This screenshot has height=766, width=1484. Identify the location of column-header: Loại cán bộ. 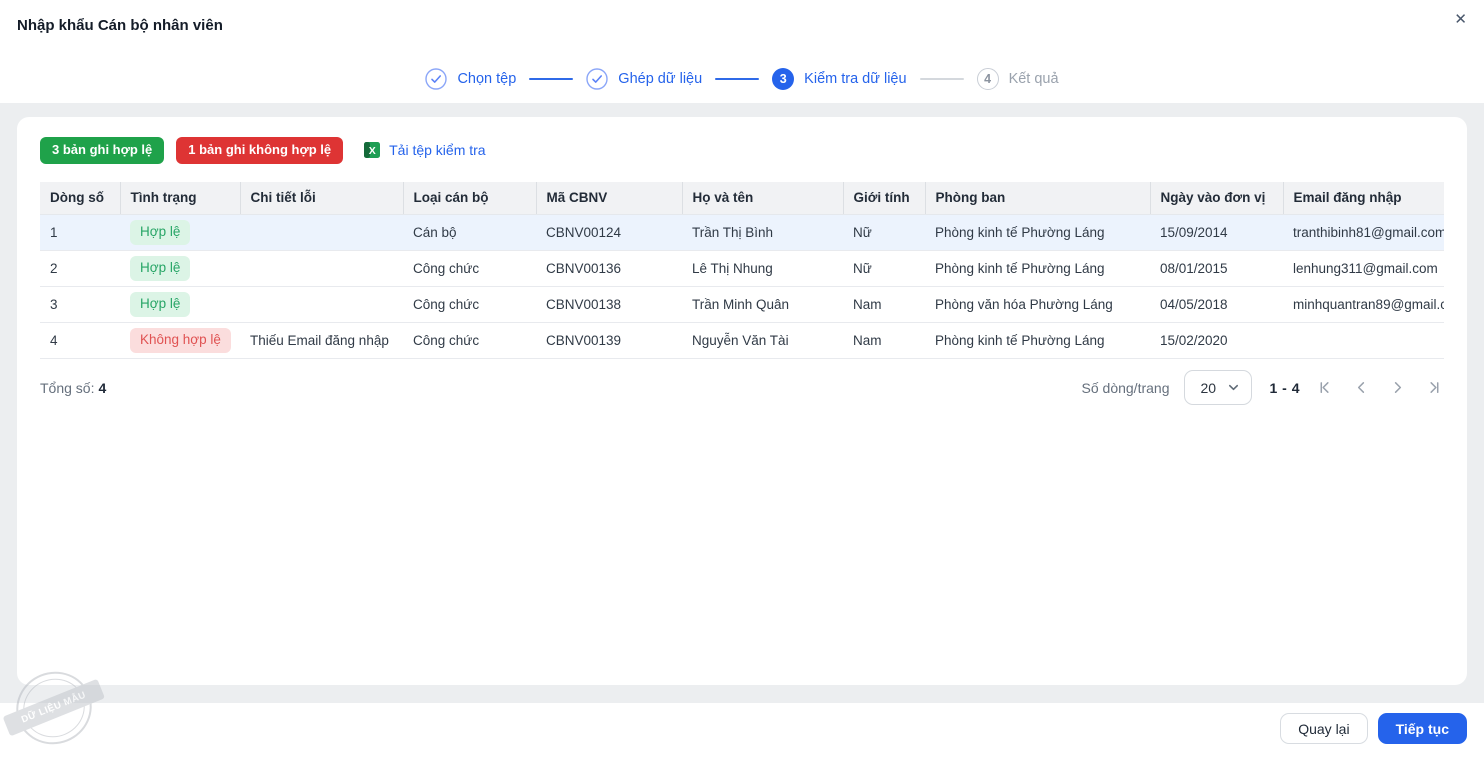
(470, 198).